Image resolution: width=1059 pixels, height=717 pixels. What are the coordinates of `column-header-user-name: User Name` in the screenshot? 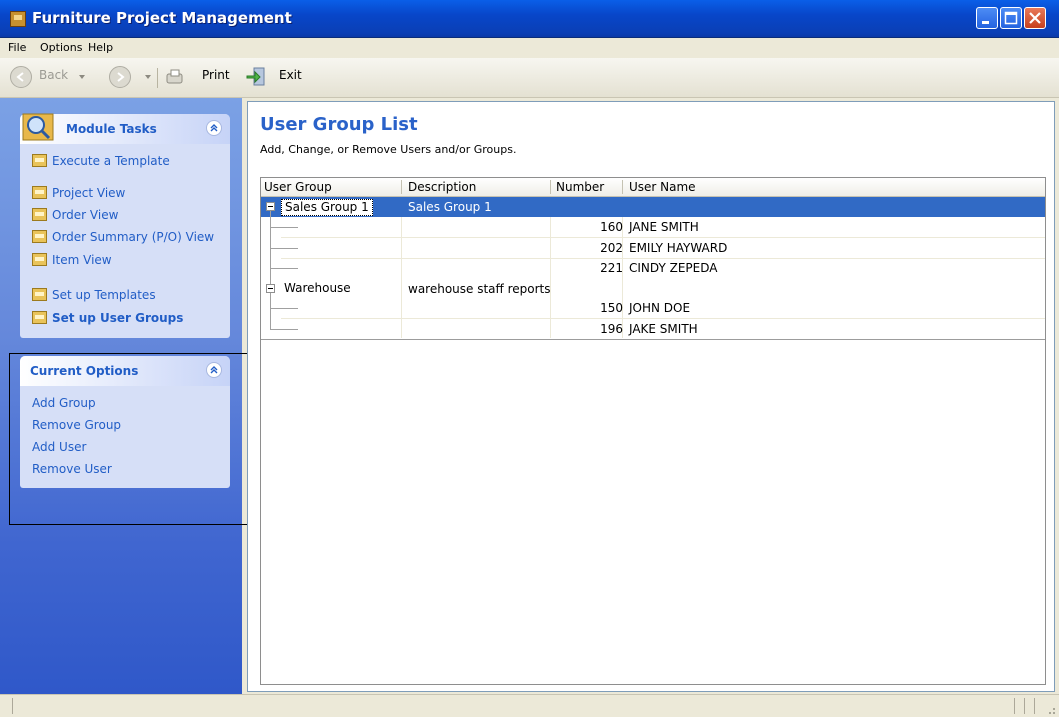 It's located at (662, 187).